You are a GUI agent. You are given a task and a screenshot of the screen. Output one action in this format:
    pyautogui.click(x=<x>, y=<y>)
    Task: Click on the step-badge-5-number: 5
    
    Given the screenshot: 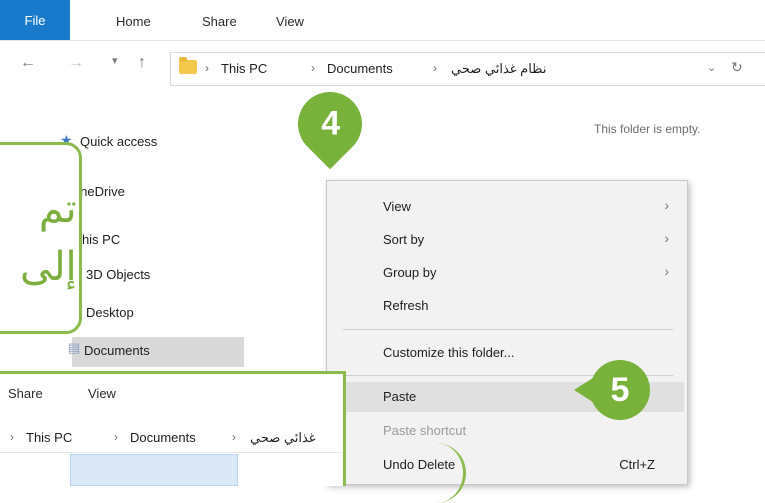 What is the action you would take?
    pyautogui.click(x=620, y=390)
    